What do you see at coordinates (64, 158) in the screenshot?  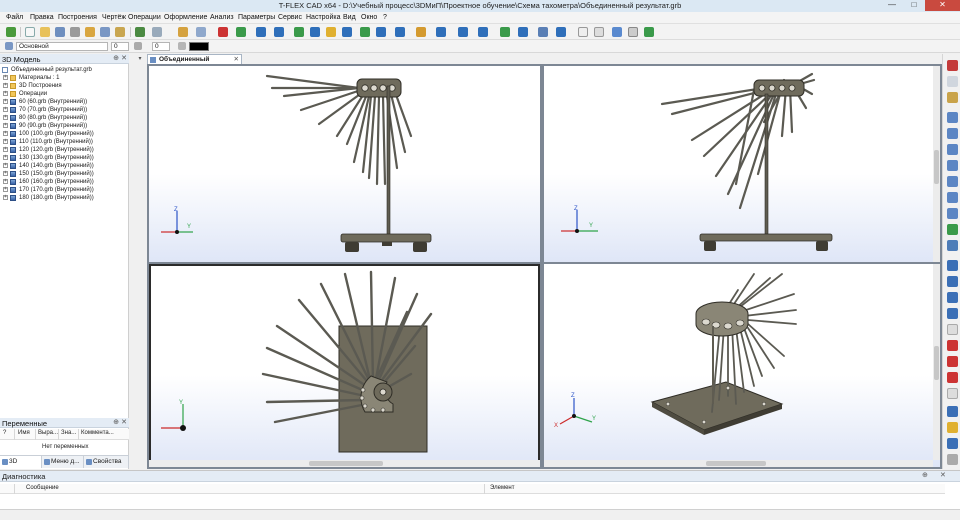 I see `tree-item: +130 (130.grb (Внутренний))` at bounding box center [64, 158].